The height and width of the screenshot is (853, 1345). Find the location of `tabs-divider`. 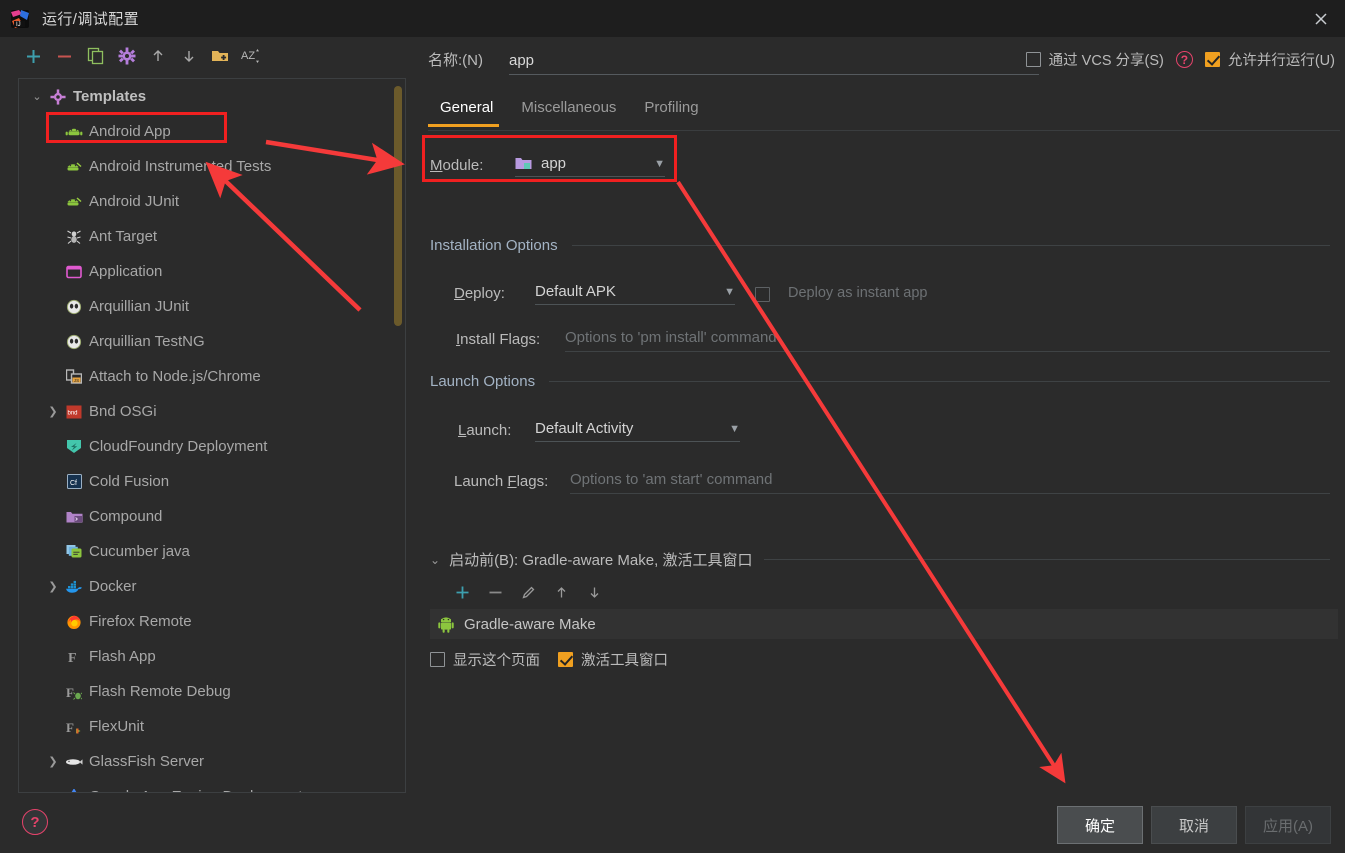

tabs-divider is located at coordinates (884, 130).